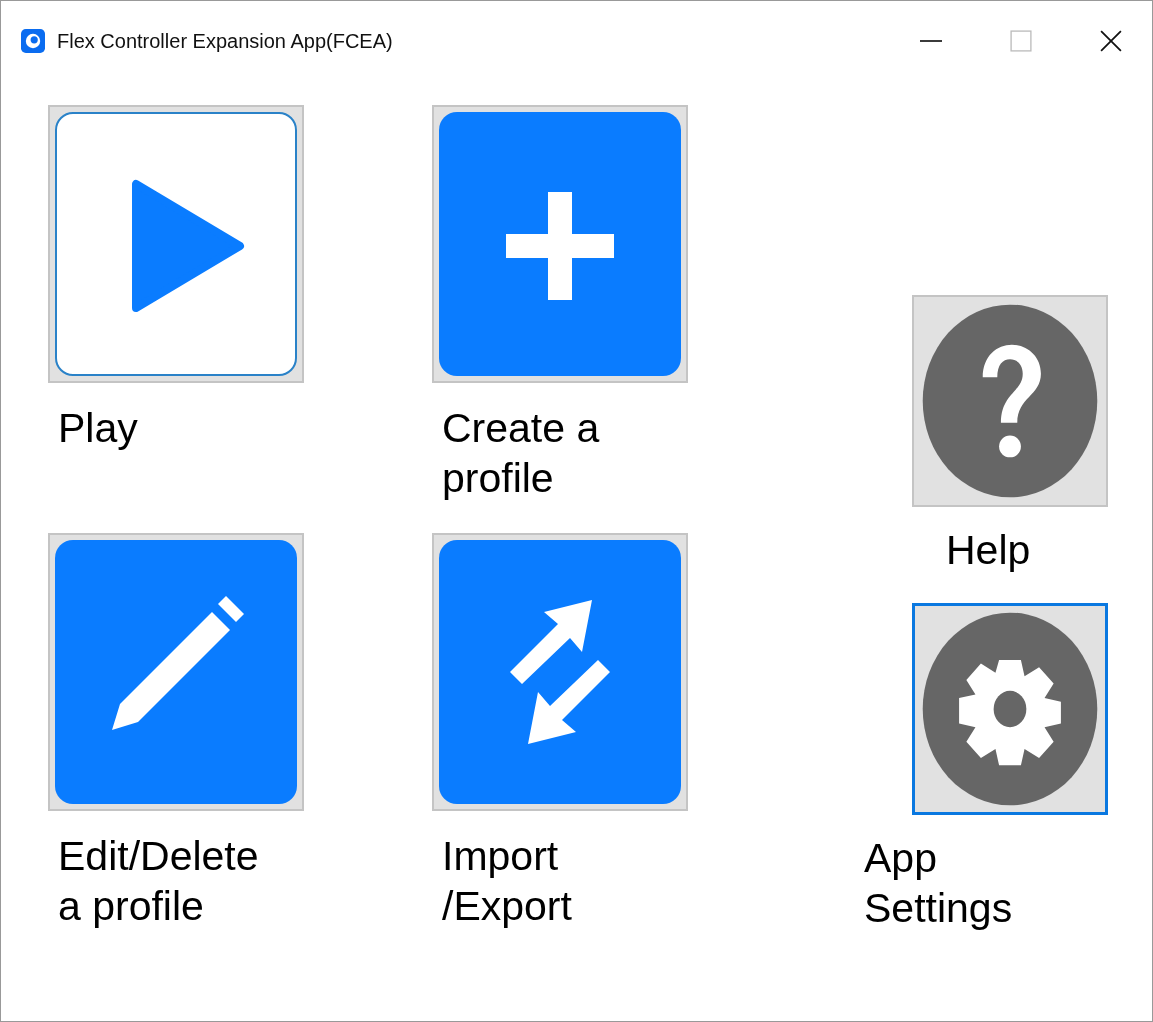  I want to click on tile-label: Import /Export, so click(507, 881).